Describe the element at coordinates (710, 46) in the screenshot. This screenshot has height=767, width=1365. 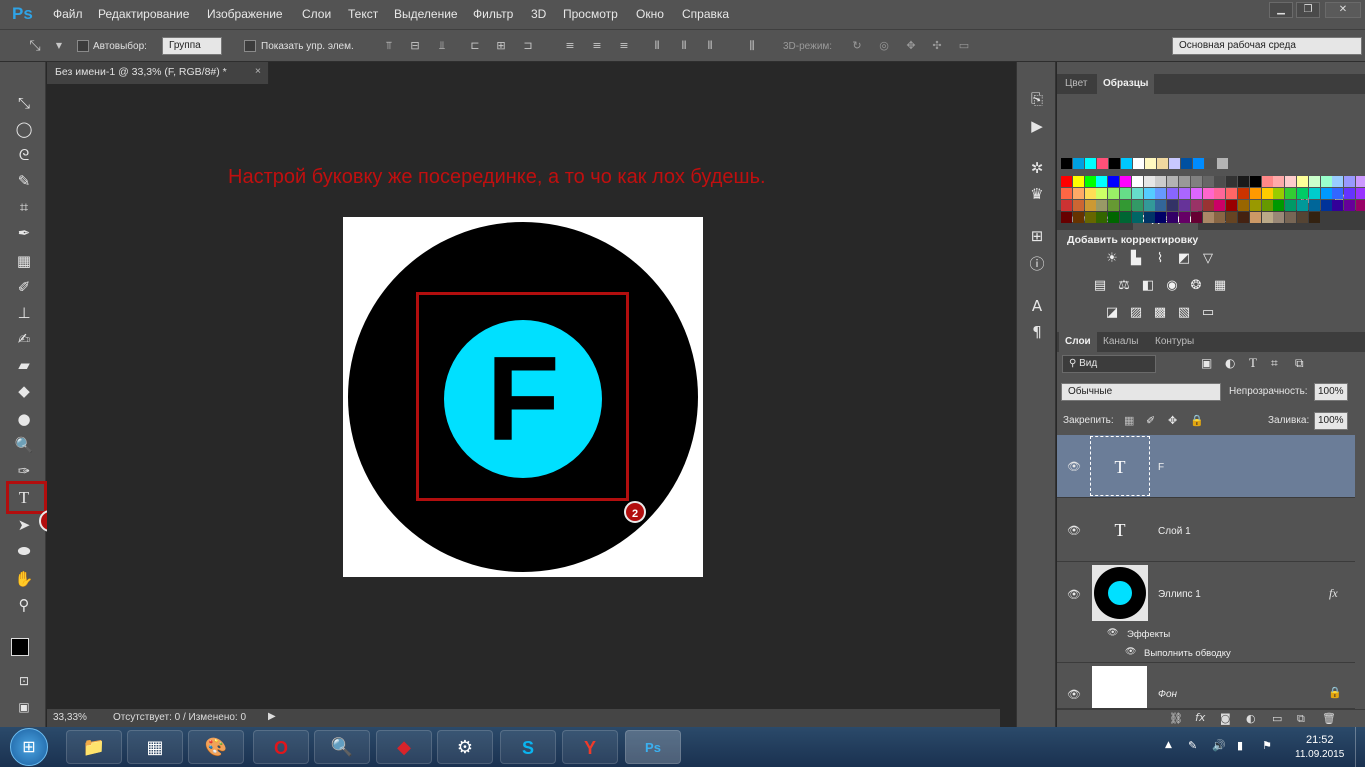
I see `distribute-right-icon: ⦀` at that location.